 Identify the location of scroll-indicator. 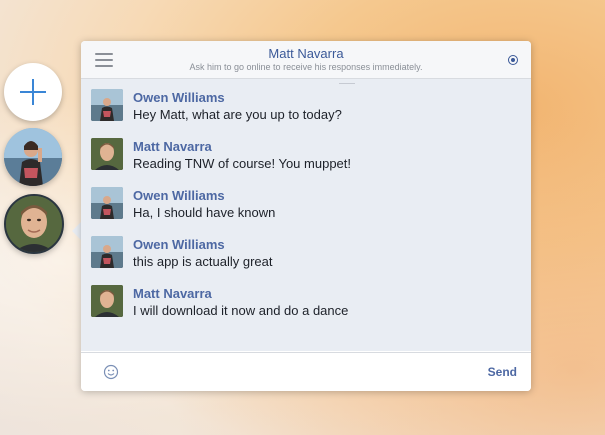
(347, 81).